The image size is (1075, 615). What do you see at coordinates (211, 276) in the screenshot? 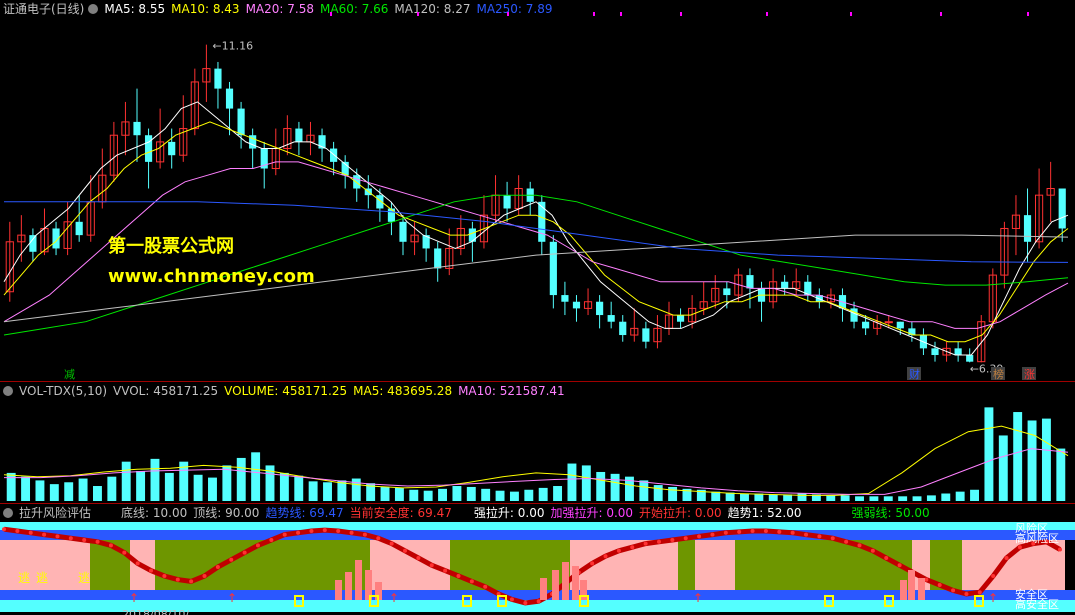
I see `watermark-url: www.chnmoney.com` at bounding box center [211, 276].